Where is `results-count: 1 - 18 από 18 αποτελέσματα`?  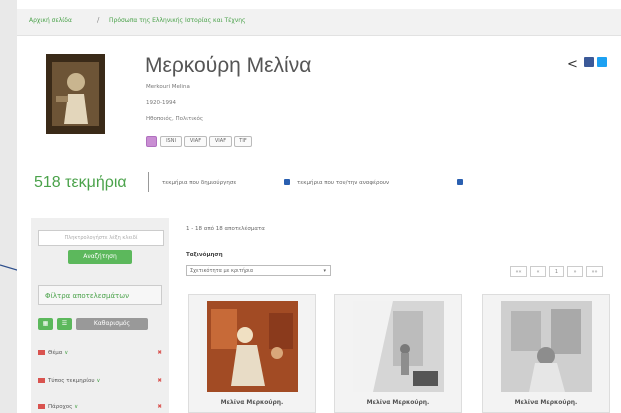
results-count: 1 - 18 από 18 αποτελέσματα is located at coordinates (225, 229).